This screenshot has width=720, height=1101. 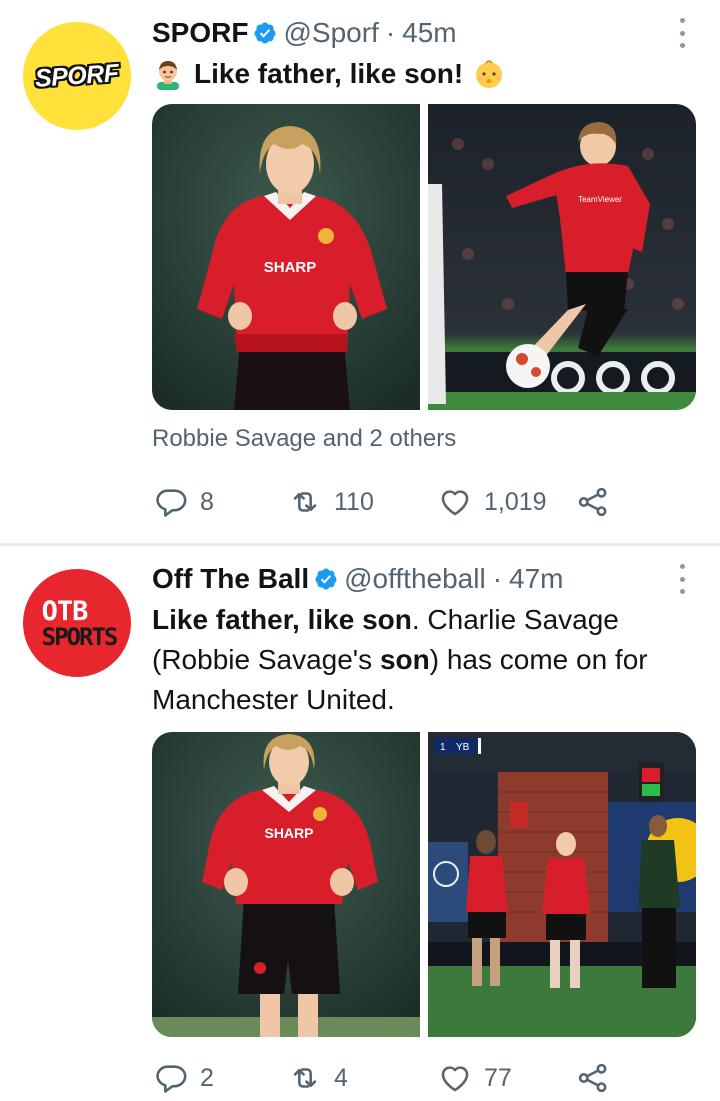 I want to click on tweet-header: SPORF @Sporf · 45m, so click(x=304, y=33).